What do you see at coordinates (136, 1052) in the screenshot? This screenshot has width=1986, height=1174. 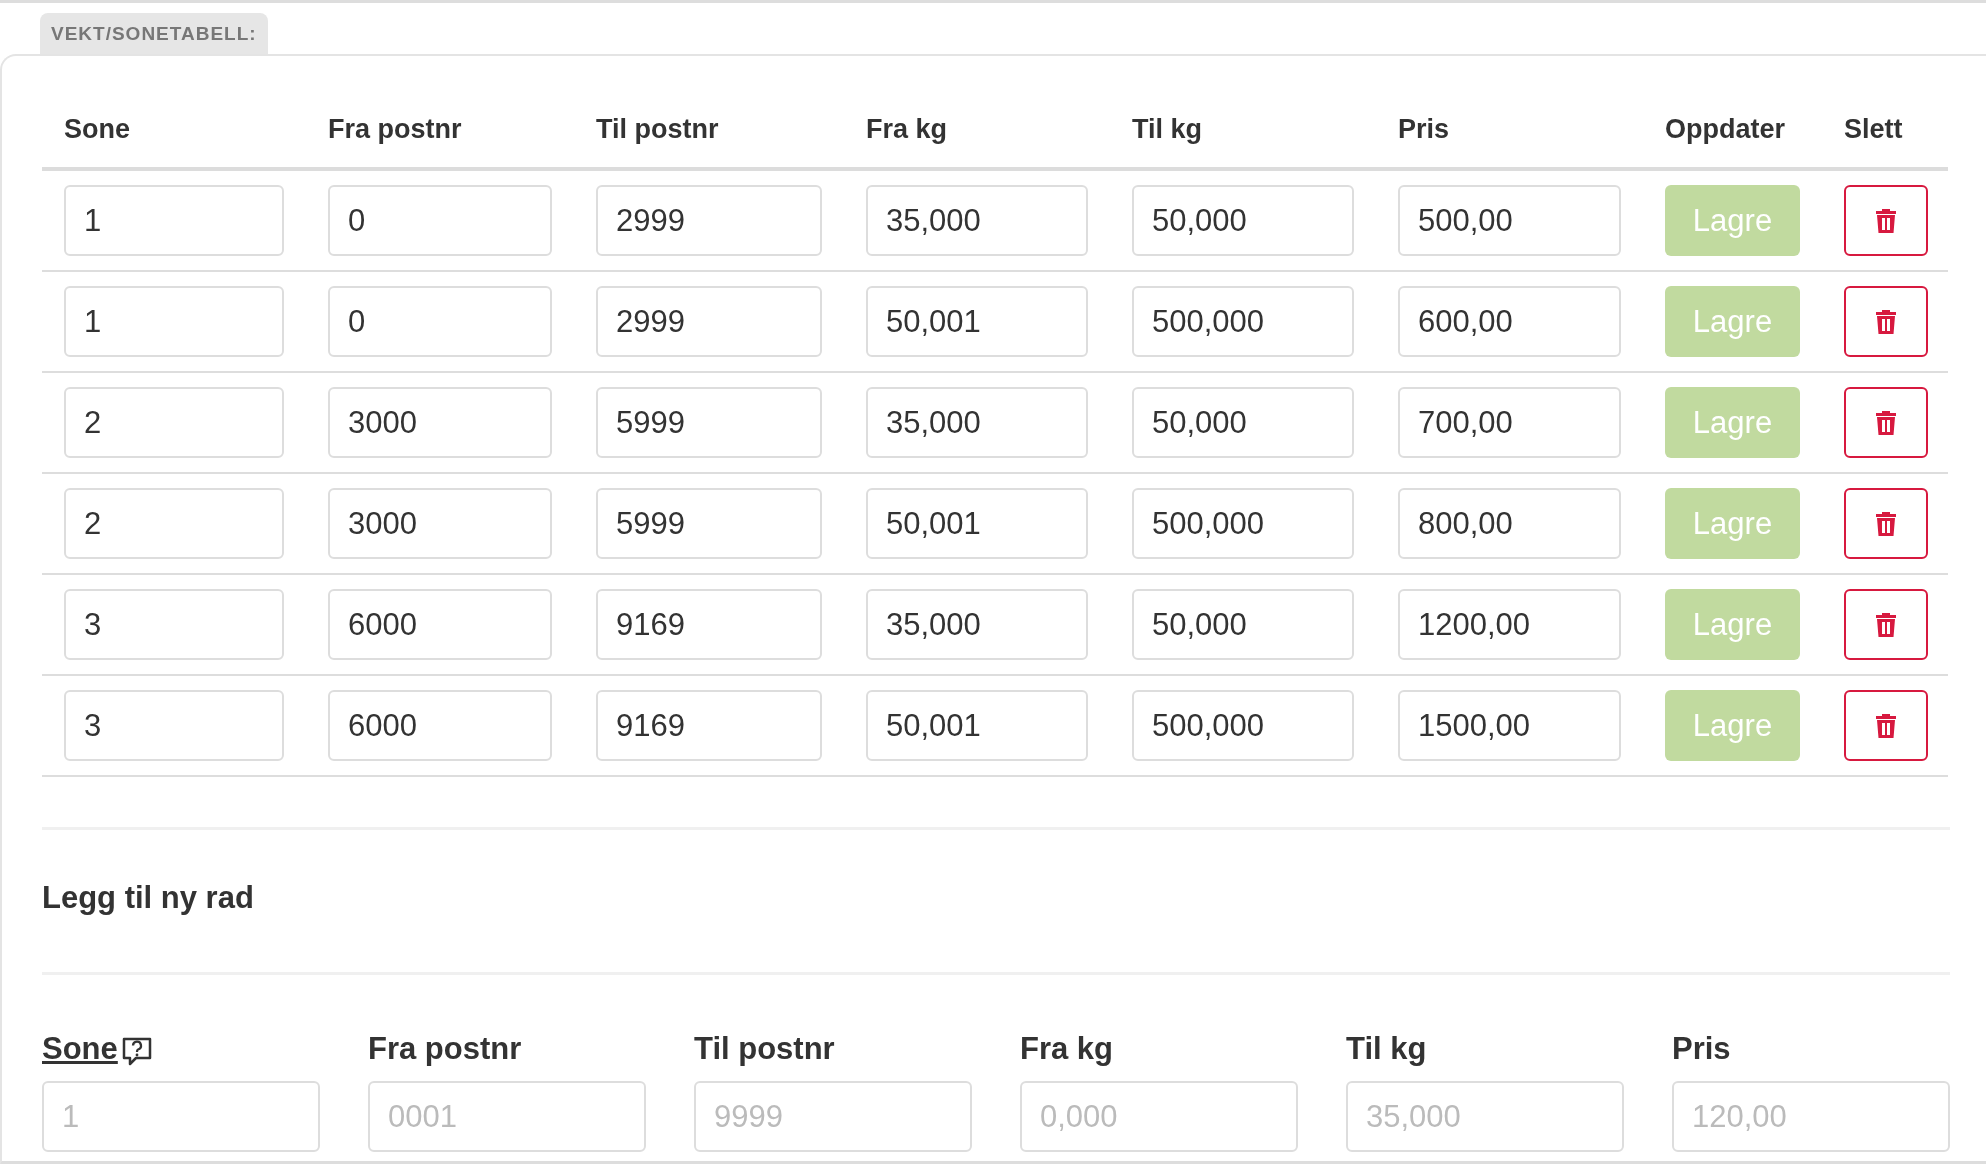 I see `help-icon` at bounding box center [136, 1052].